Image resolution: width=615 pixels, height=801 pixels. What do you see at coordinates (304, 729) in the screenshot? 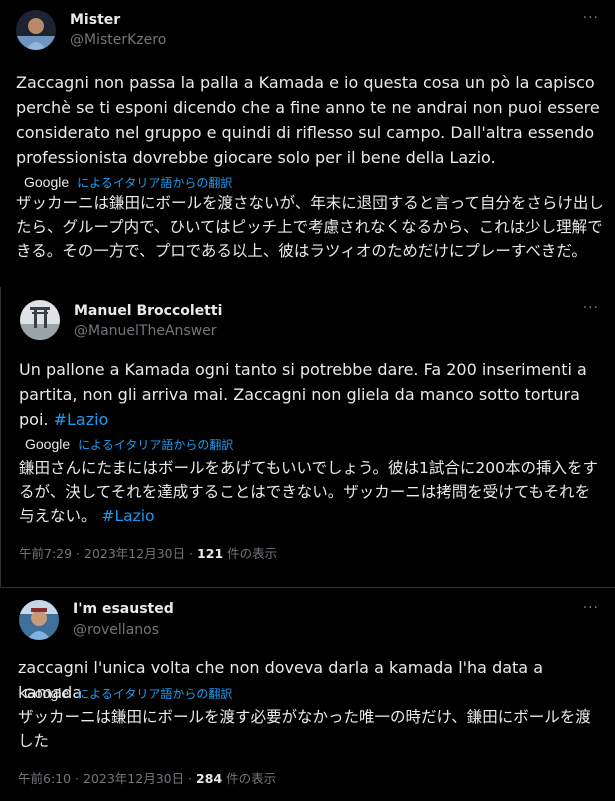
I see `translated-text: ザッカーニは鎌田にボールを渡す必要がなかった唯一の時だけ、鎌田にボールを渡した` at bounding box center [304, 729].